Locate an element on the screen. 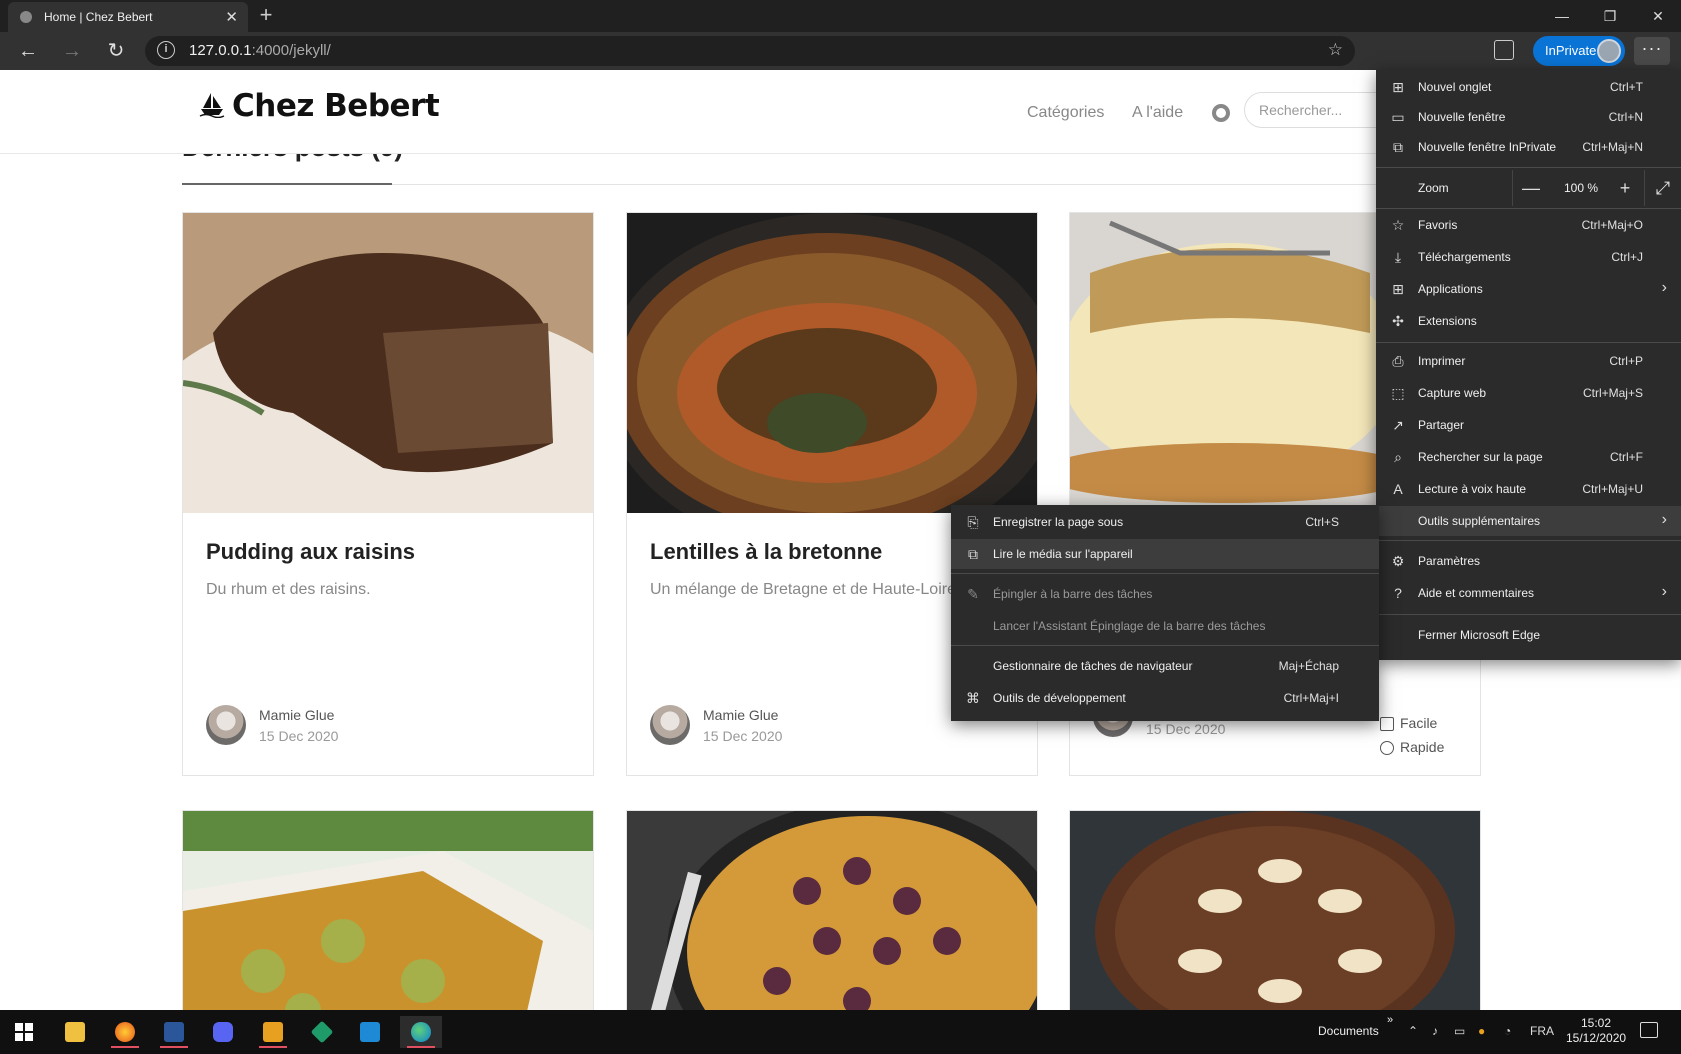 This screenshot has width=1681, height=1054. menu-item-label: Nouvelle fenêtre is located at coordinates (1462, 117).